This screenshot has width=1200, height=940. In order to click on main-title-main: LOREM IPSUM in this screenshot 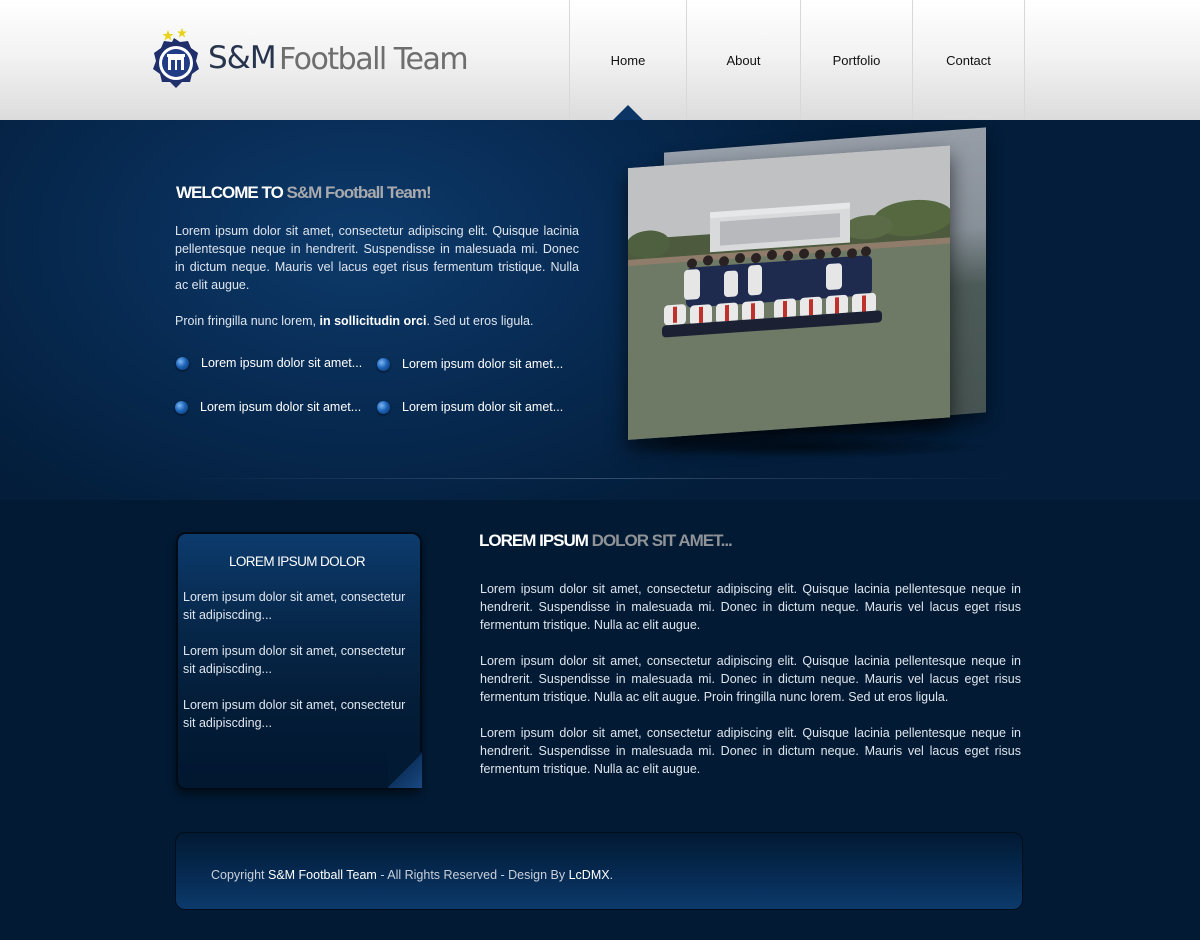, I will do `click(535, 540)`.